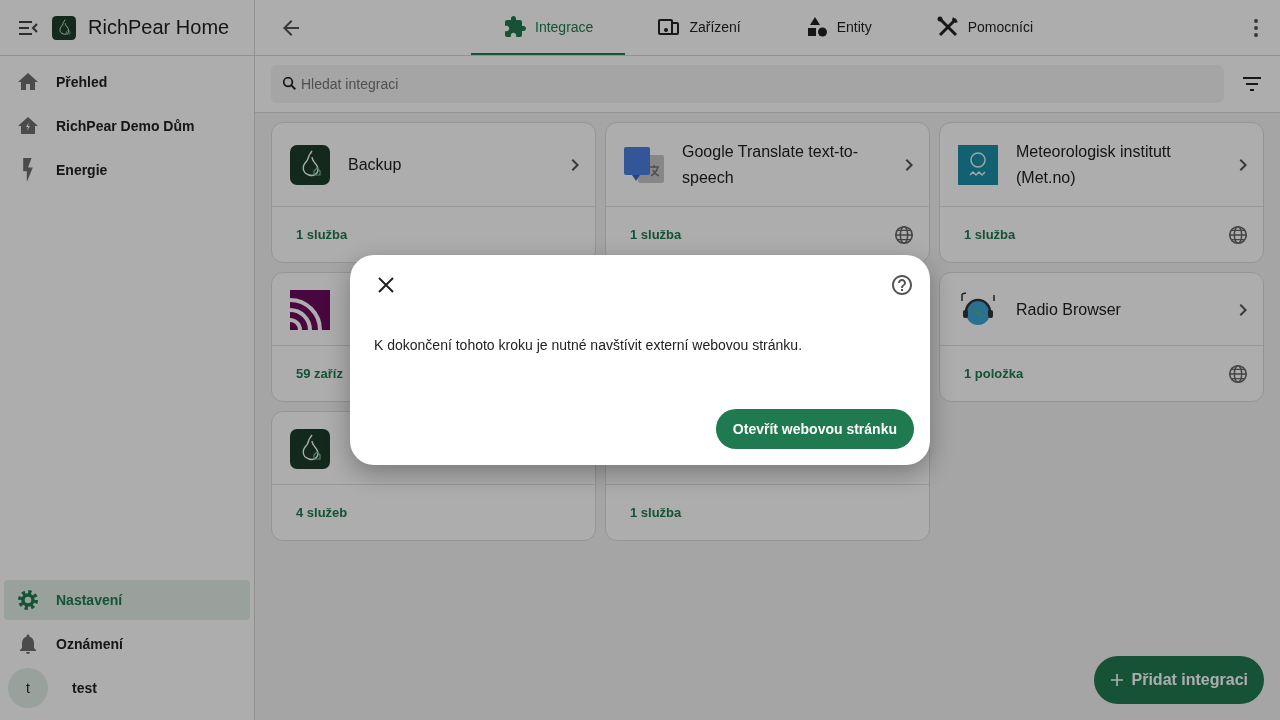 The image size is (1280, 720). Describe the element at coordinates (747, 84) in the screenshot. I see `search-field: Hledat integraci` at that location.